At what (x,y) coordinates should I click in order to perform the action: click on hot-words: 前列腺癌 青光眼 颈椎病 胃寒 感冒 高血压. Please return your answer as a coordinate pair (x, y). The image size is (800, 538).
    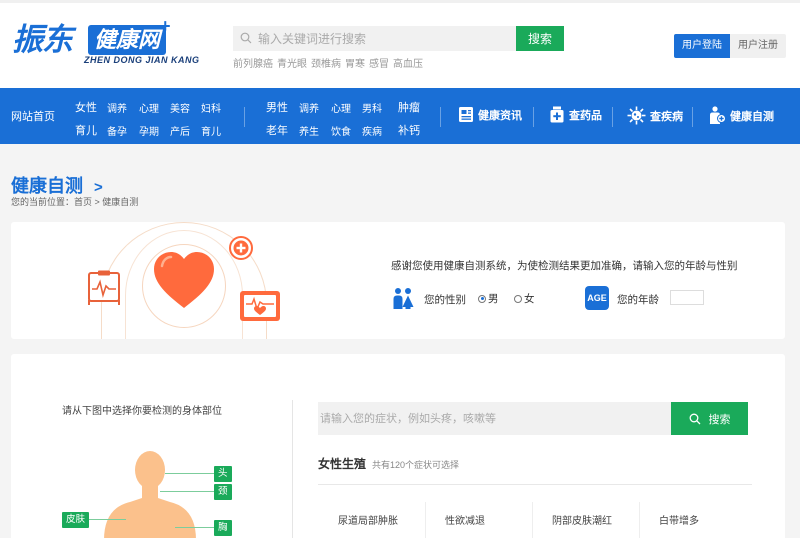
    Looking at the image, I should click on (330, 62).